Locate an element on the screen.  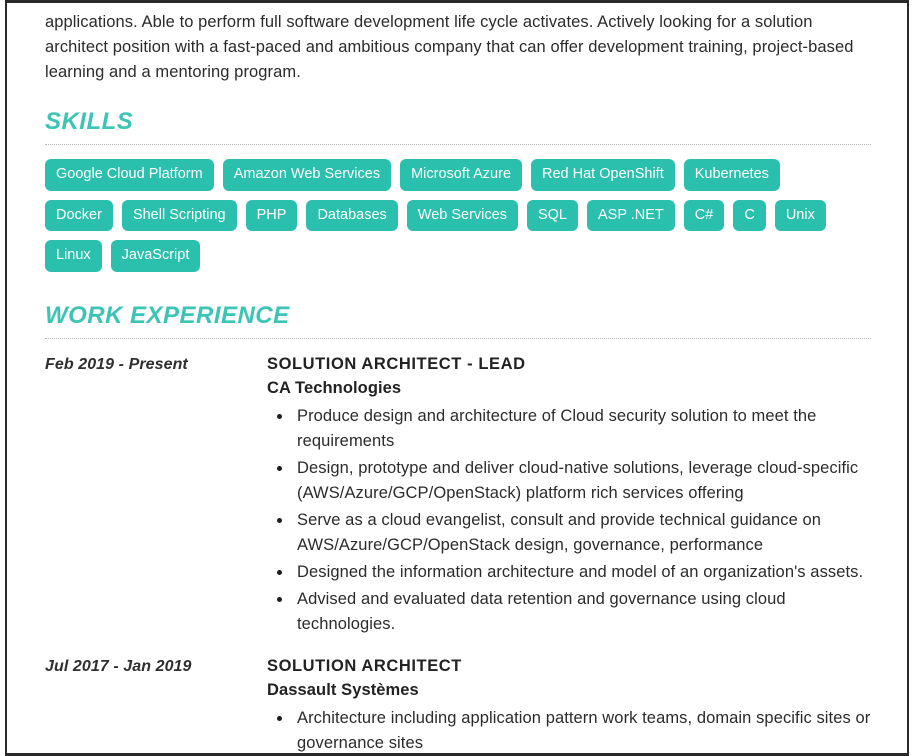
job-date: Feb 2019 - Present is located at coordinates (116, 365).